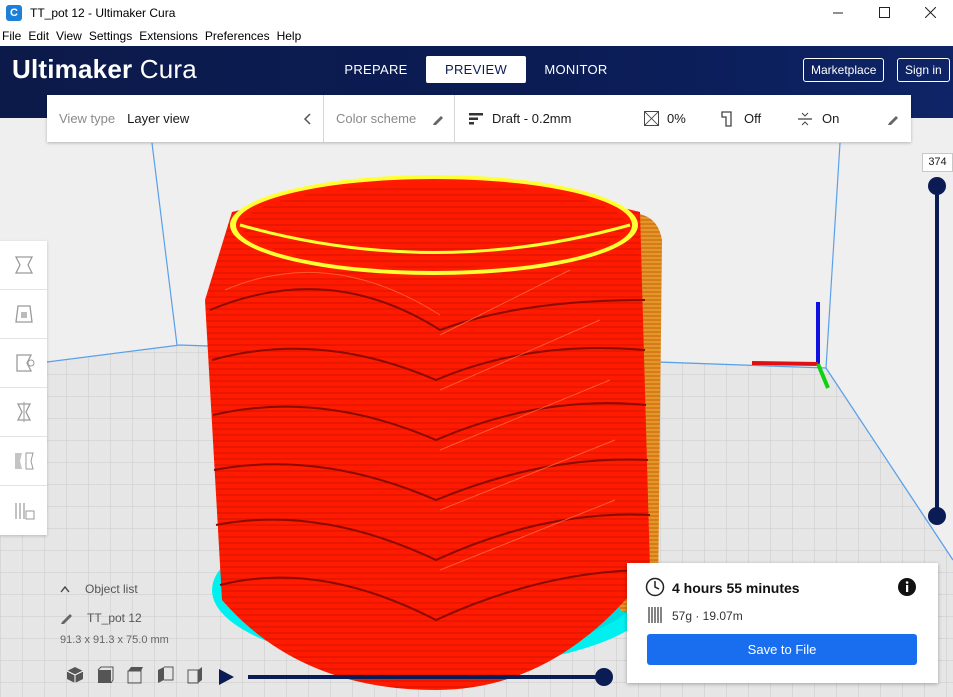 The image size is (953, 697). What do you see at coordinates (753, 118) in the screenshot?
I see `support-value: Off` at bounding box center [753, 118].